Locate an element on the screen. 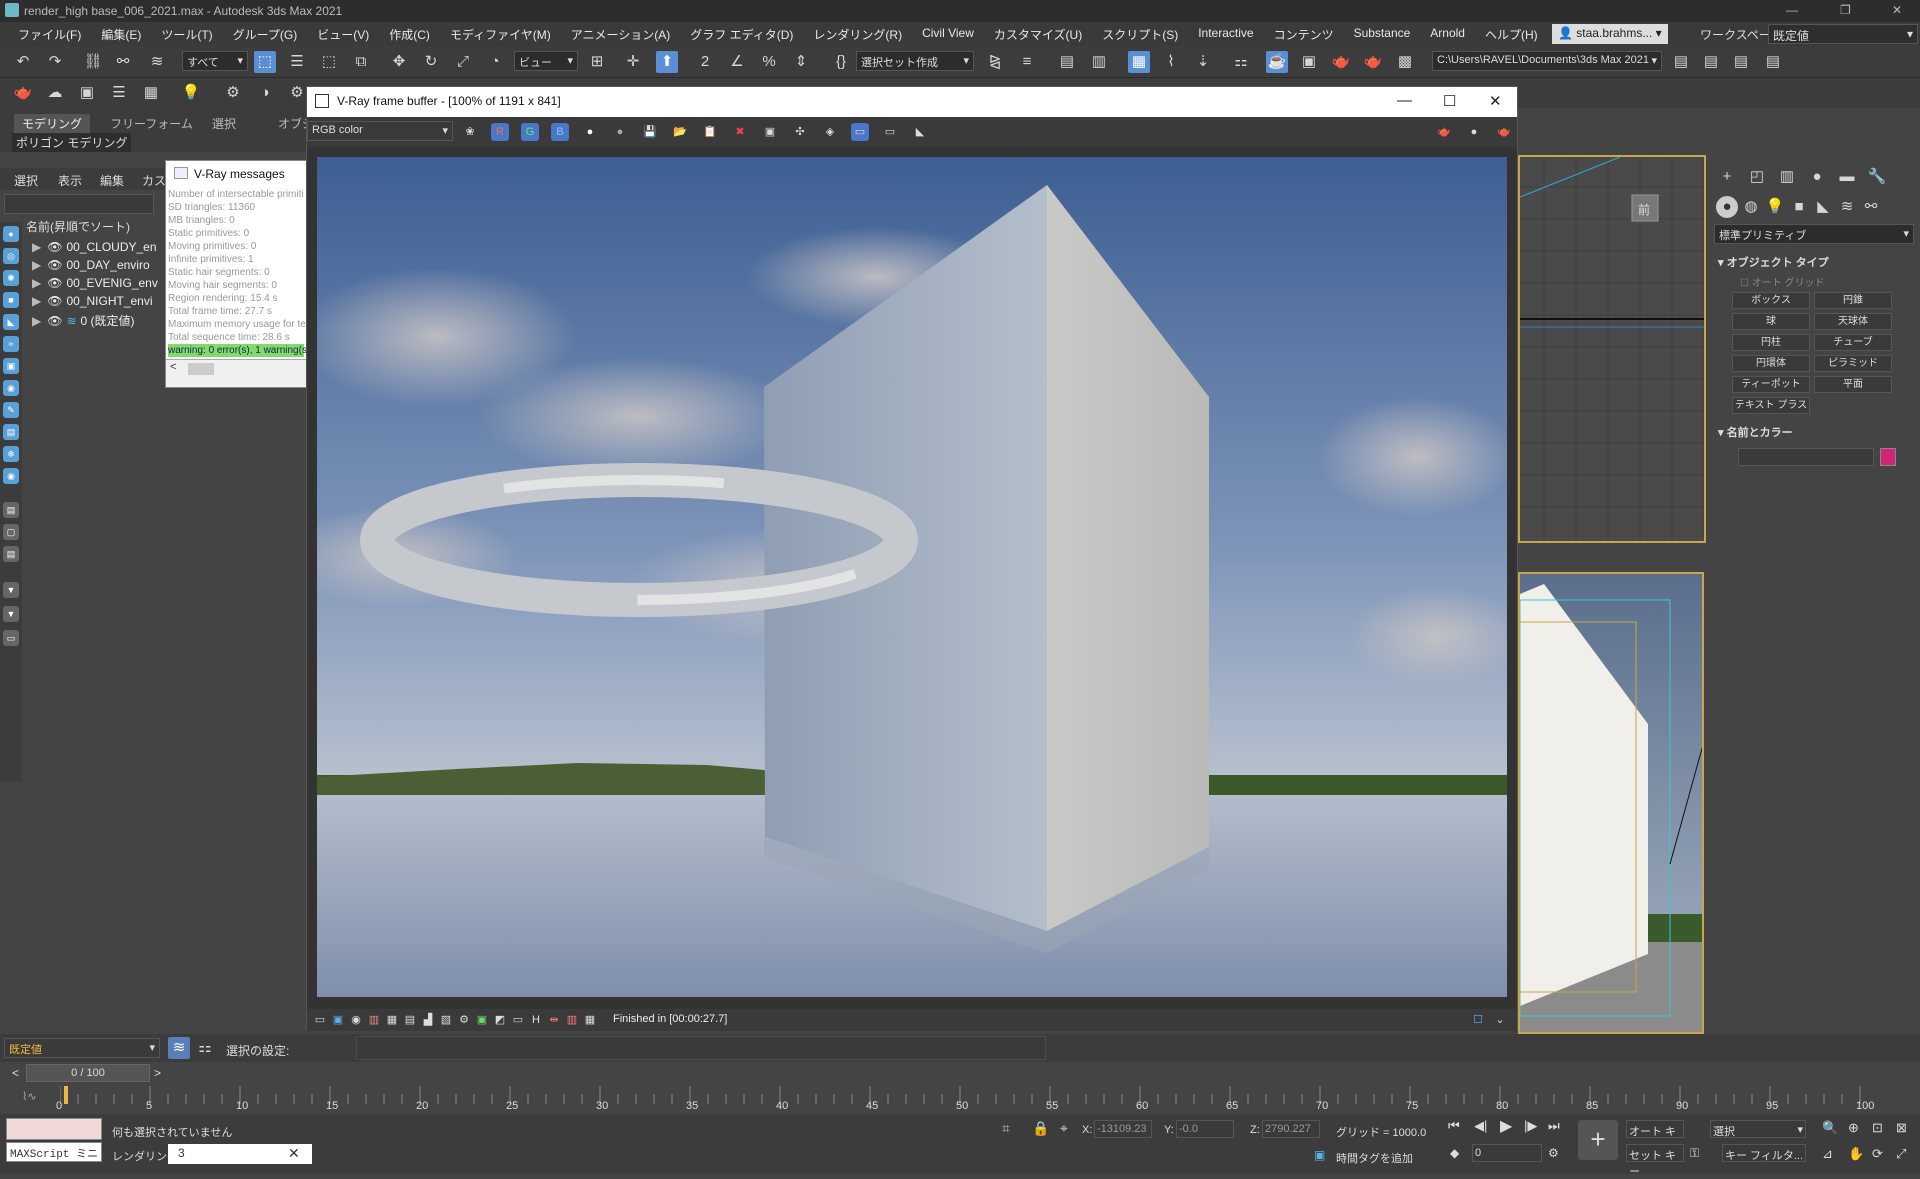  field-of-view-icon: ⊿ is located at coordinates (1827, 1154).